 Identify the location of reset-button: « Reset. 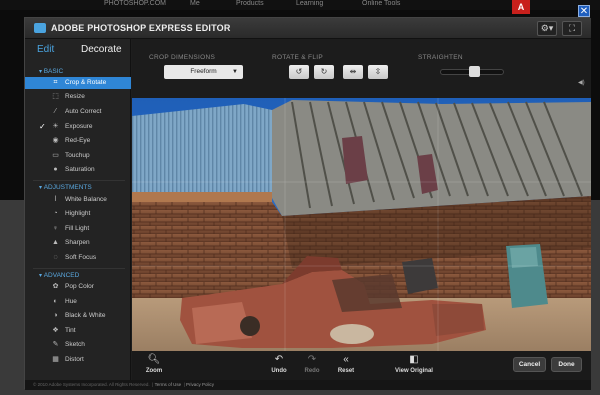
(346, 364).